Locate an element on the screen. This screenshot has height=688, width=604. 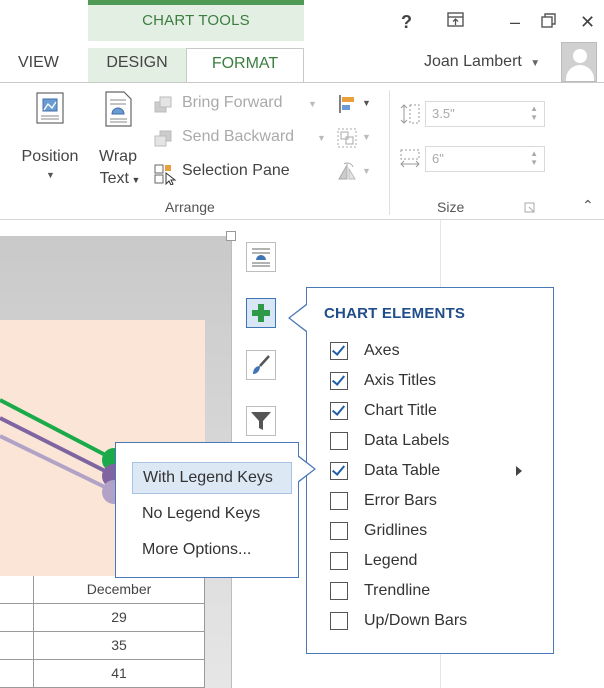
arrange-group-label: Arrange is located at coordinates (190, 207).